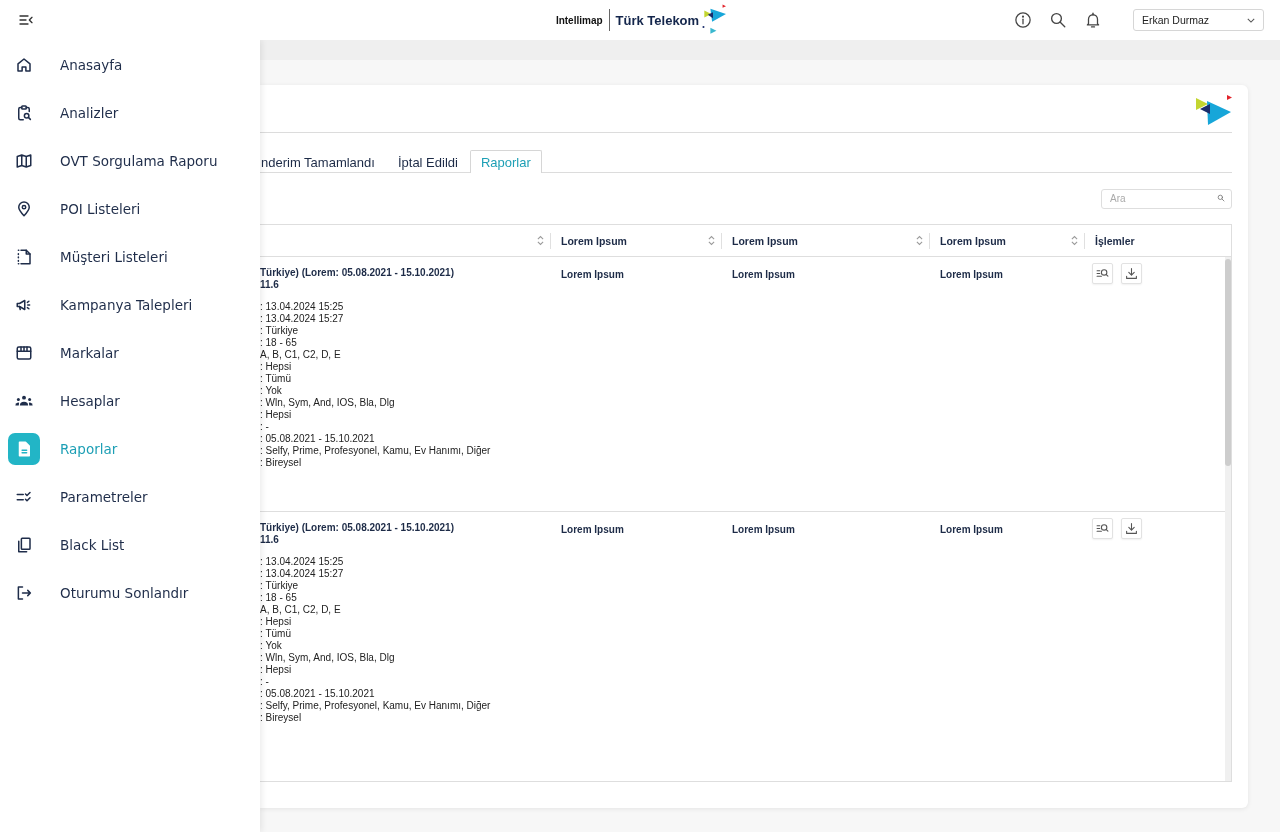  I want to click on search-field: Ara, so click(1166, 198).